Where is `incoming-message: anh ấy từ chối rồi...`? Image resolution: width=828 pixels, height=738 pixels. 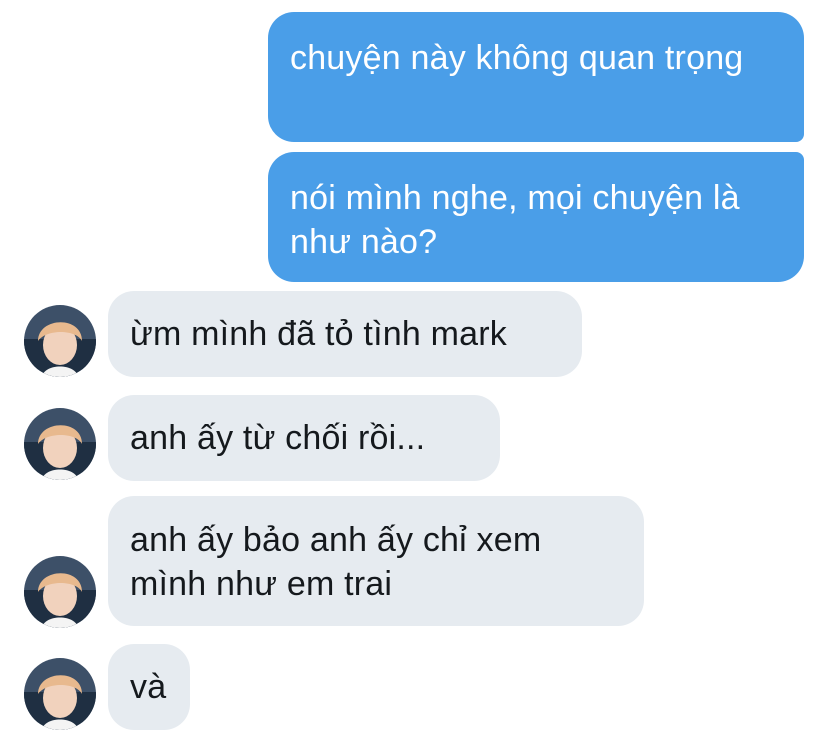
incoming-message: anh ấy từ chối rồi... is located at coordinates (304, 438).